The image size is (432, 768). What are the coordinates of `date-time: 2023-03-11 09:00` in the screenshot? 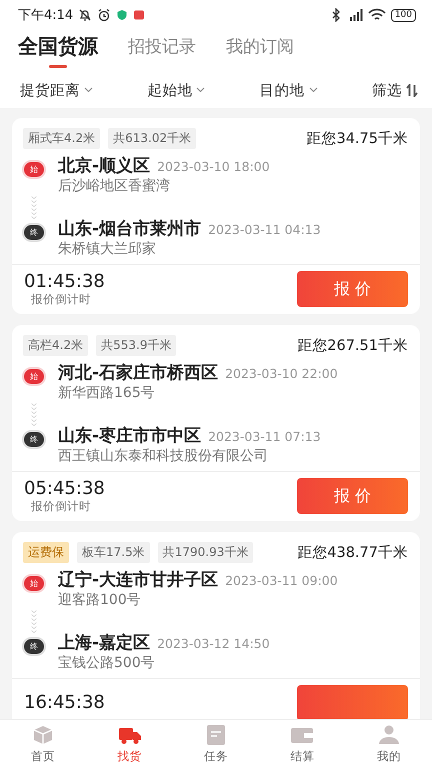 It's located at (281, 580).